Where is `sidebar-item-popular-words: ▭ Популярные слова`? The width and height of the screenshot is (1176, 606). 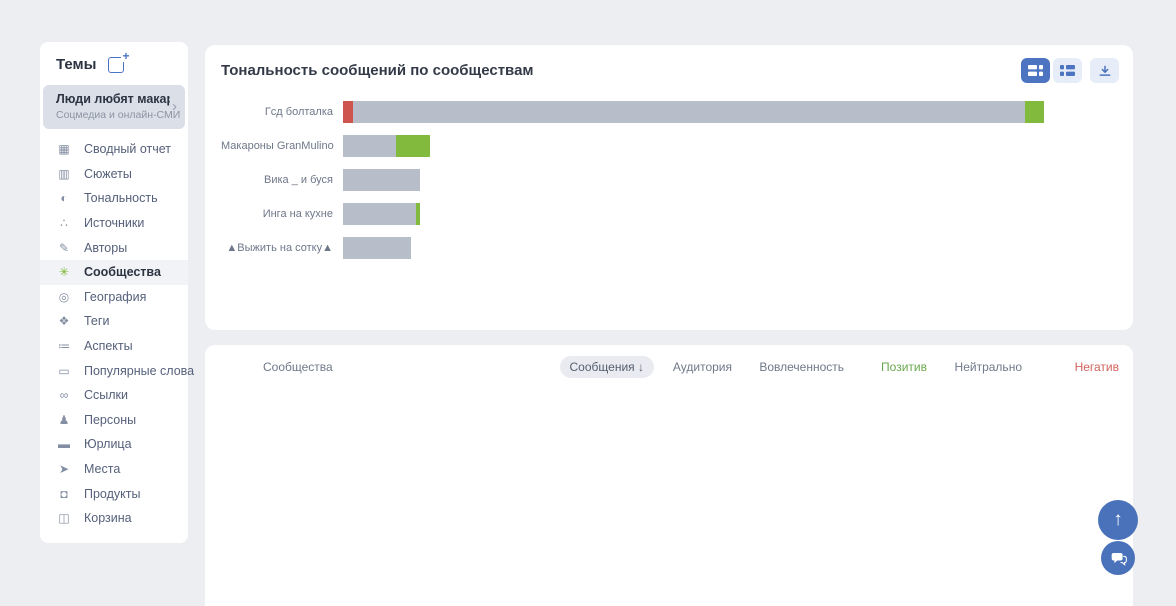 sidebar-item-popular-words: ▭ Популярные слова is located at coordinates (117, 370).